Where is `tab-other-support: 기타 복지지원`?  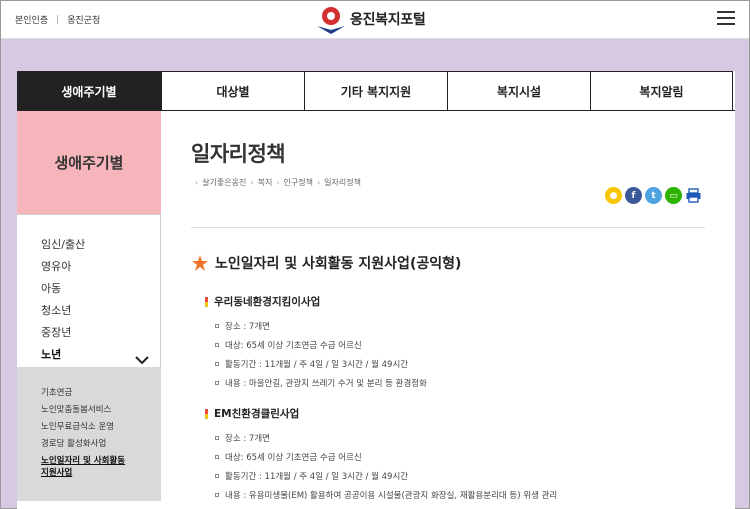 tab-other-support: 기타 복지지원 is located at coordinates (375, 91).